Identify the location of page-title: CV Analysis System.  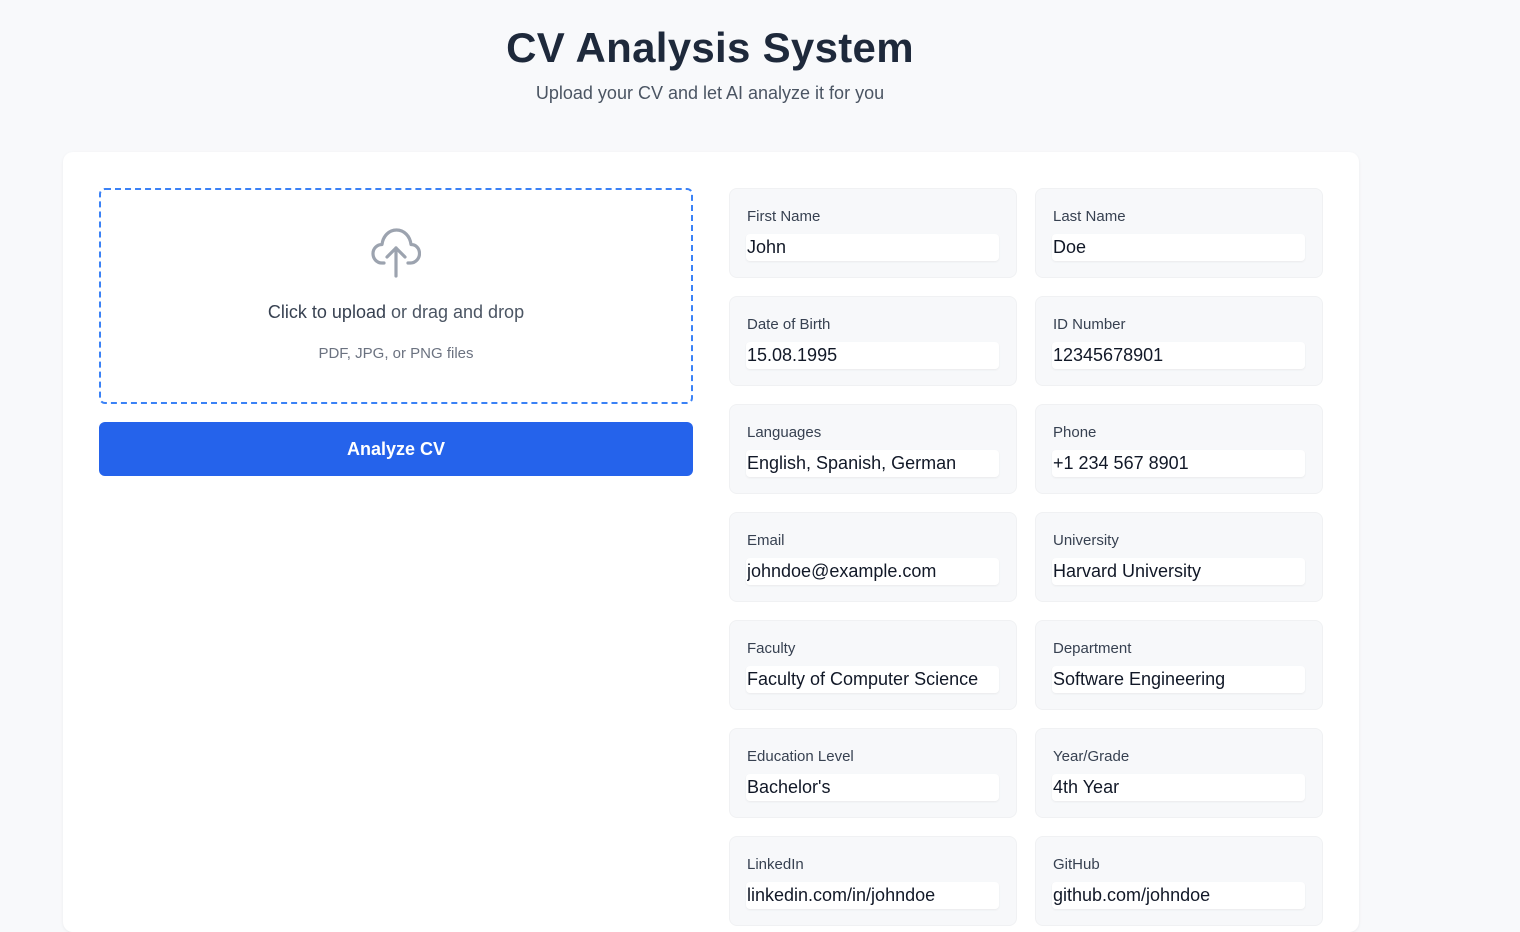
(710, 47).